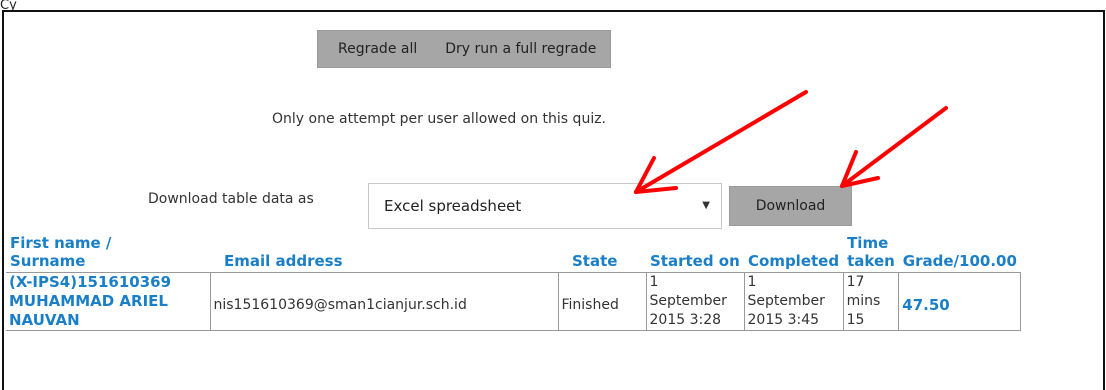 This screenshot has width=1106, height=390. What do you see at coordinates (60, 243) in the screenshot?
I see `header-first-name: First name /` at bounding box center [60, 243].